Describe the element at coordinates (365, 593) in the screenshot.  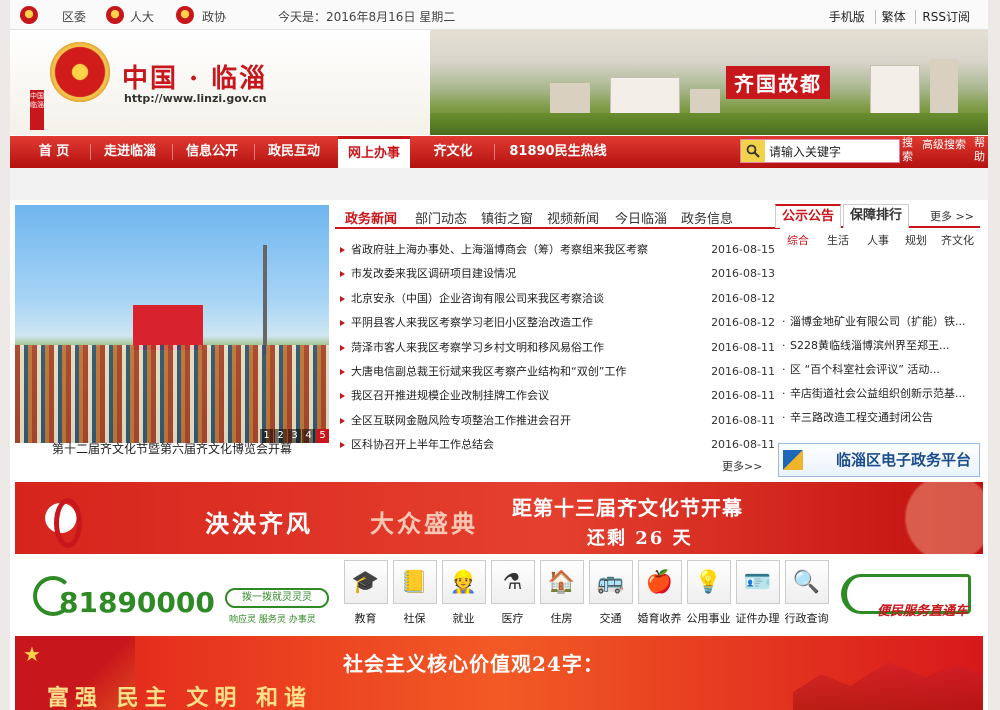
I see `service-education: 🎓 教育` at that location.